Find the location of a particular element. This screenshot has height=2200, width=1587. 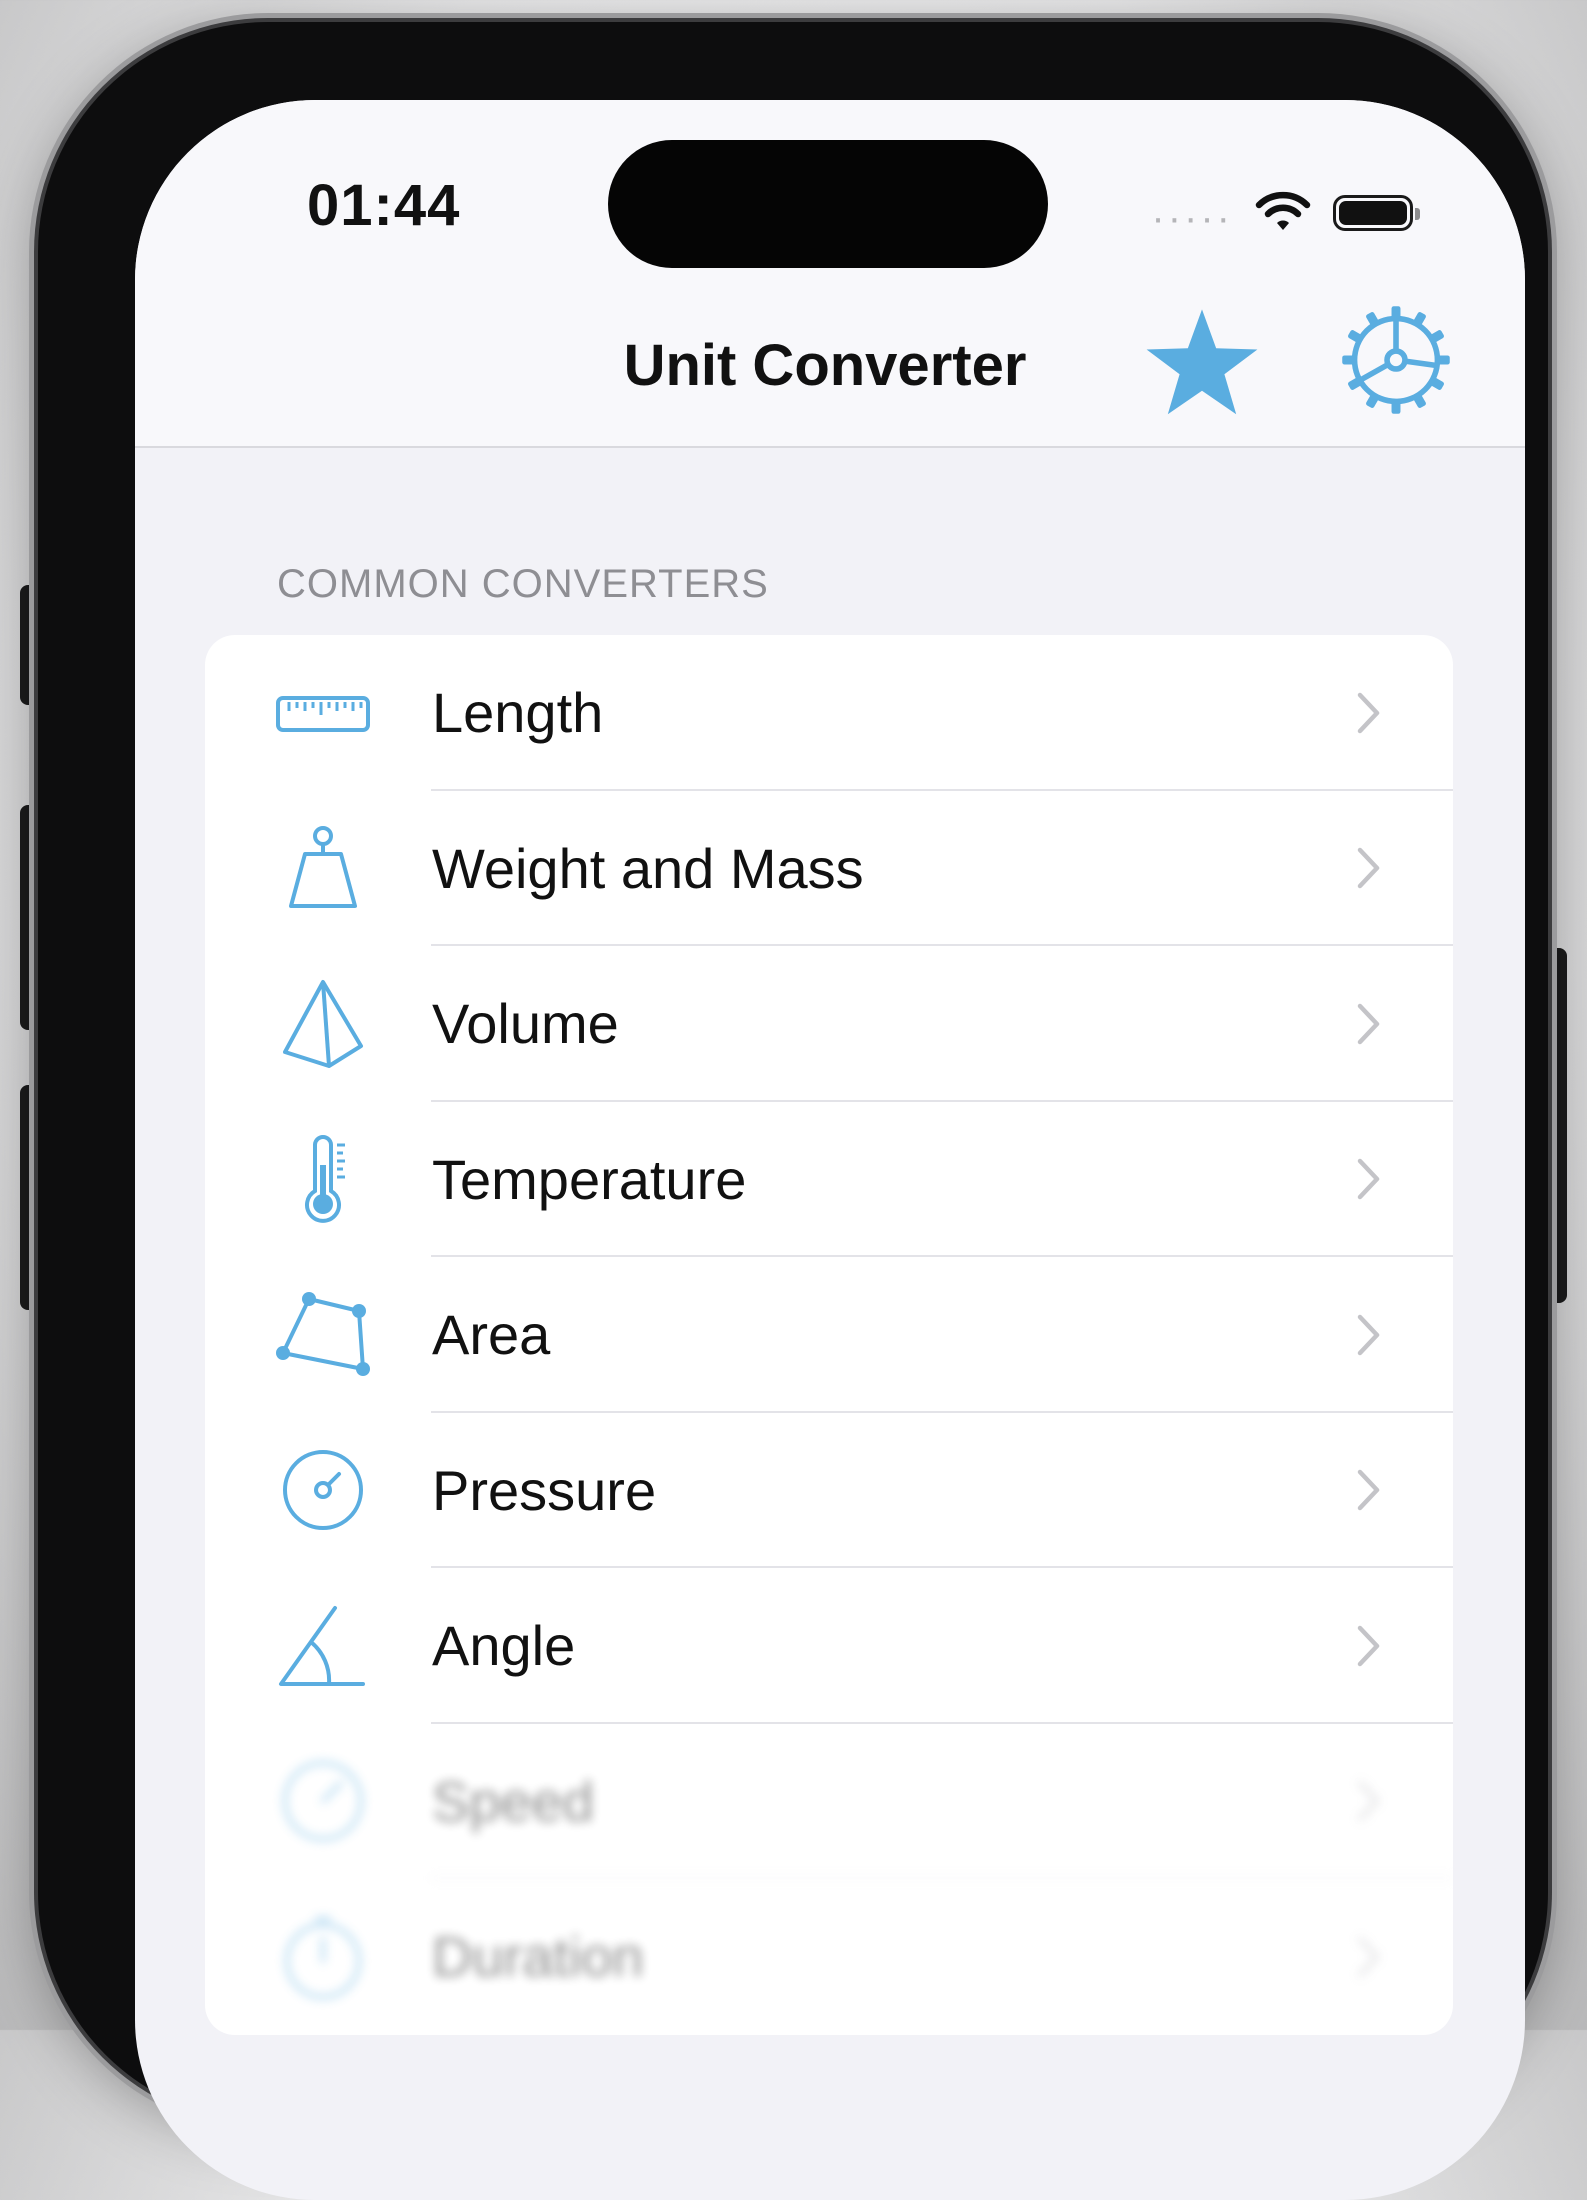

wifi-icon is located at coordinates (1283, 213).